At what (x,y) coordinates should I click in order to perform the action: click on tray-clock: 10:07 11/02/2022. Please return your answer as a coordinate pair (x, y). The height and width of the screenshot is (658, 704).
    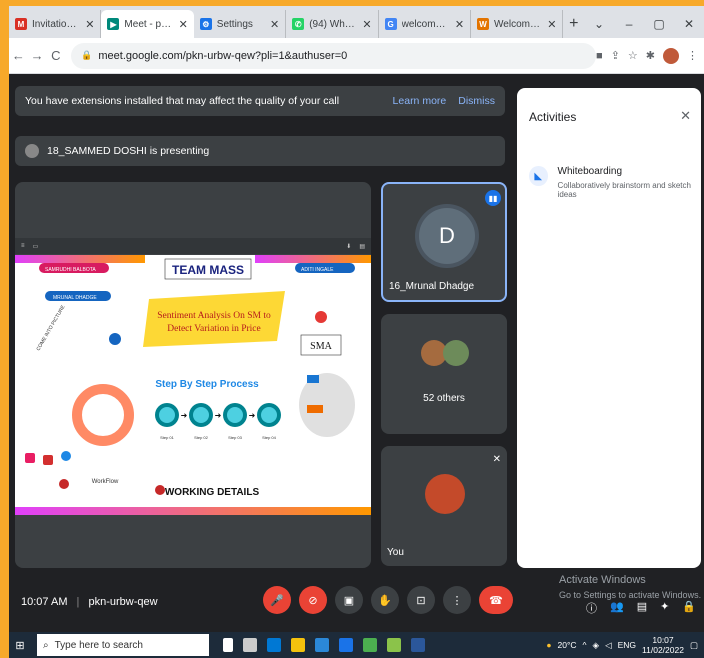
    Looking at the image, I should click on (663, 645).